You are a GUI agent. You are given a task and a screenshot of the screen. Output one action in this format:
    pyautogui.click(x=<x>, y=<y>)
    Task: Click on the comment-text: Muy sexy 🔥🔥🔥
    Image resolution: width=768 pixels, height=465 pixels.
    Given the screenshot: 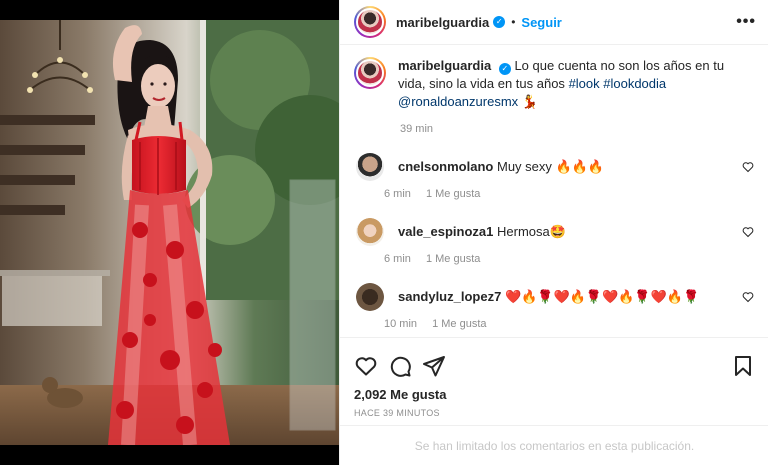 What is the action you would take?
    pyautogui.click(x=550, y=166)
    